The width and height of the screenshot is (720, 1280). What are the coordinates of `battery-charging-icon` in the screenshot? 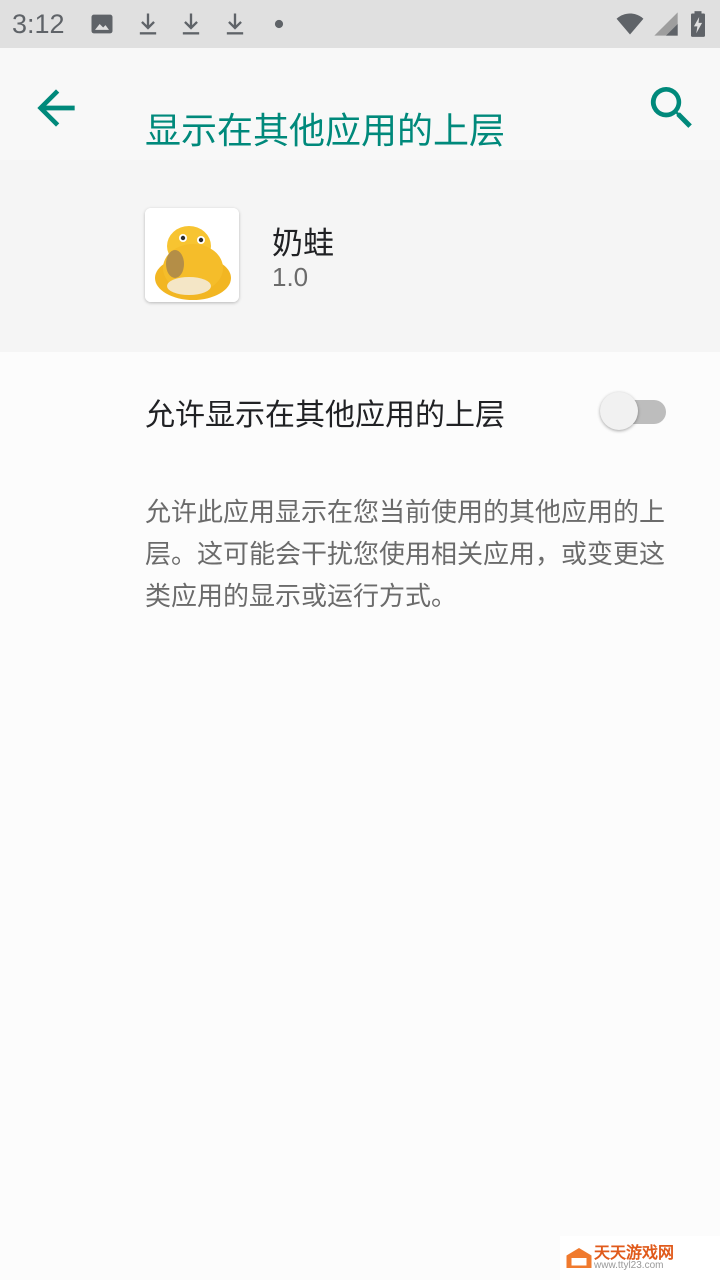 It's located at (698, 24).